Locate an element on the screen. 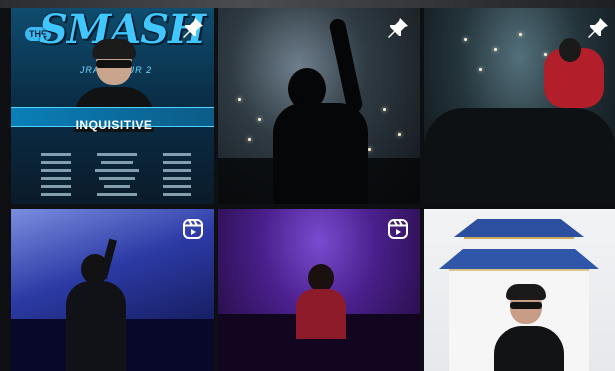 The image size is (615, 371). tile-memorial-portrait is located at coordinates (519, 290).